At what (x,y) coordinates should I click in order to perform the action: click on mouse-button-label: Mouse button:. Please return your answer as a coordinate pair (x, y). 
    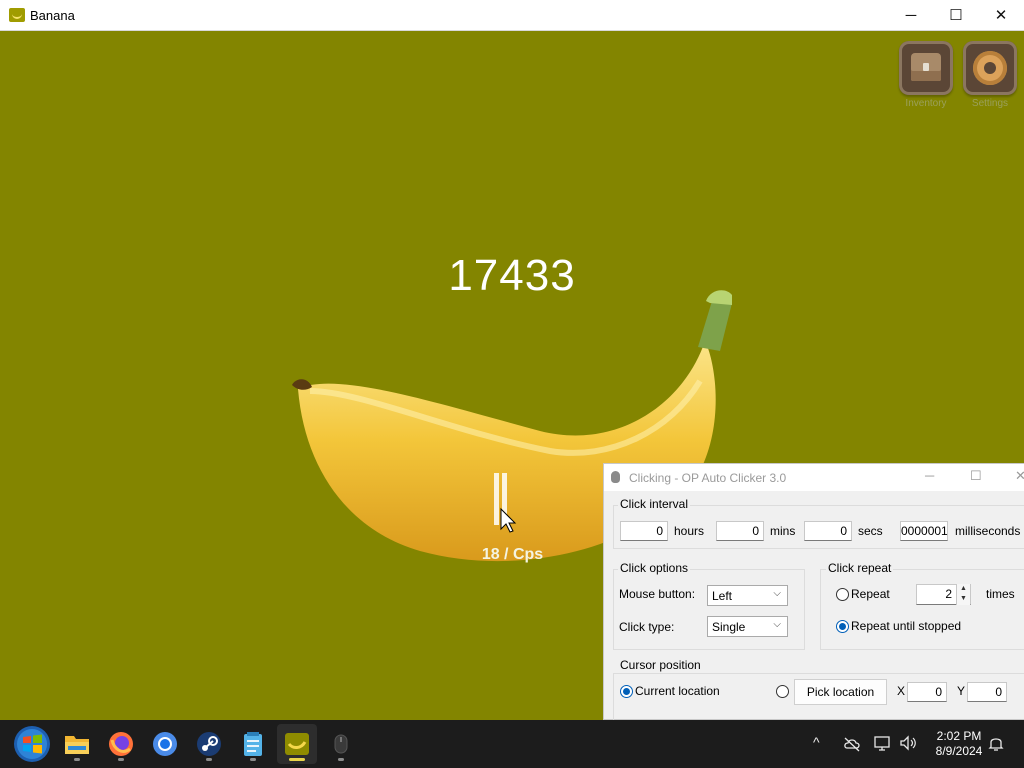
    Looking at the image, I should click on (657, 594).